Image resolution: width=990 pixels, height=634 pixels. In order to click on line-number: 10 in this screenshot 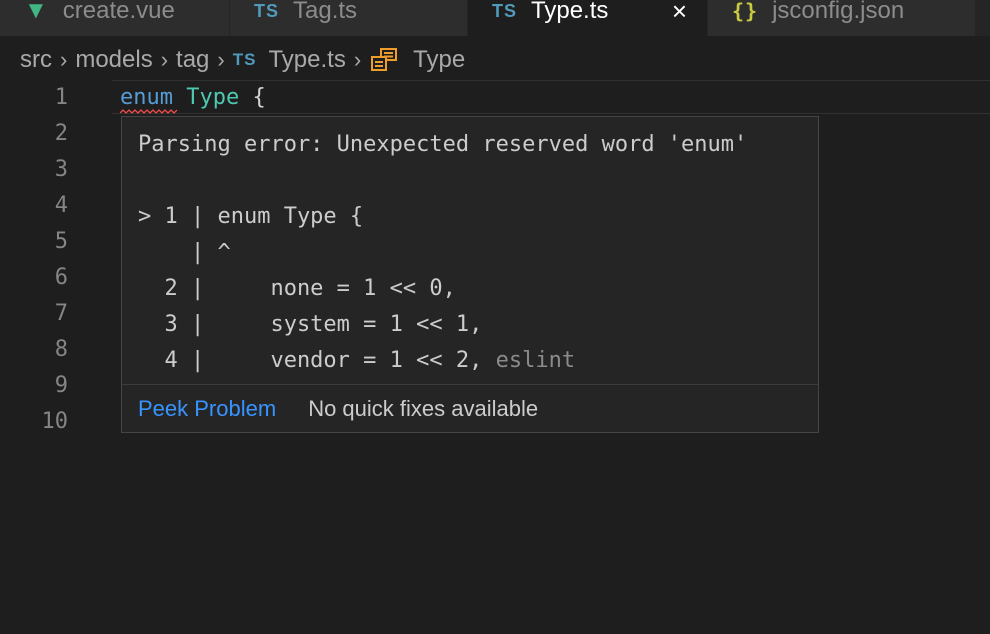, I will do `click(55, 421)`.